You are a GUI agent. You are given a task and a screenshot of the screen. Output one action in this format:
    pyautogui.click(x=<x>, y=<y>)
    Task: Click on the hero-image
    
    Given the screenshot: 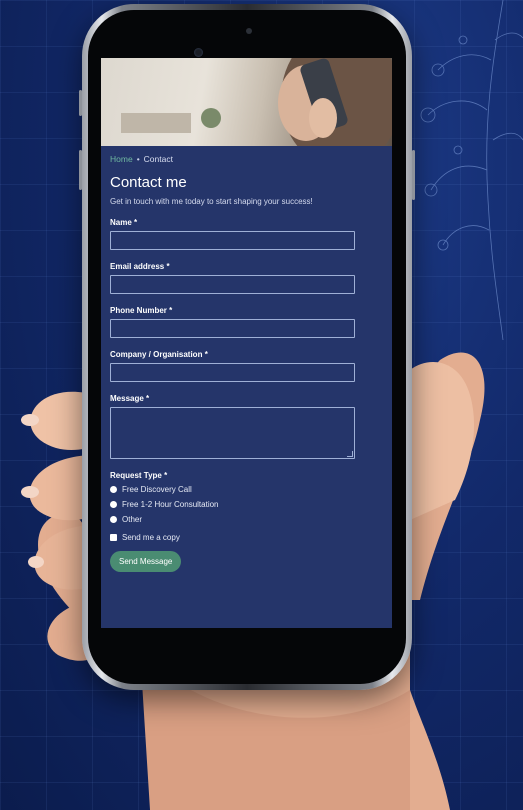 What is the action you would take?
    pyautogui.click(x=246, y=102)
    